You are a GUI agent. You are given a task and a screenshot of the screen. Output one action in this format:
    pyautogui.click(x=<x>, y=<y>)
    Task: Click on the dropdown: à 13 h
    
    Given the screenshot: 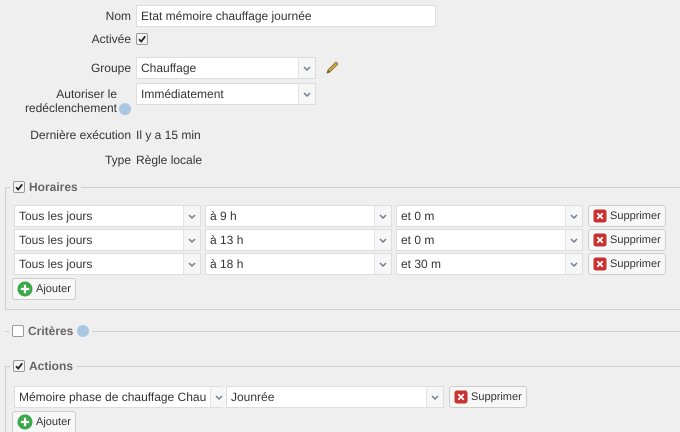 What is the action you would take?
    pyautogui.click(x=298, y=240)
    